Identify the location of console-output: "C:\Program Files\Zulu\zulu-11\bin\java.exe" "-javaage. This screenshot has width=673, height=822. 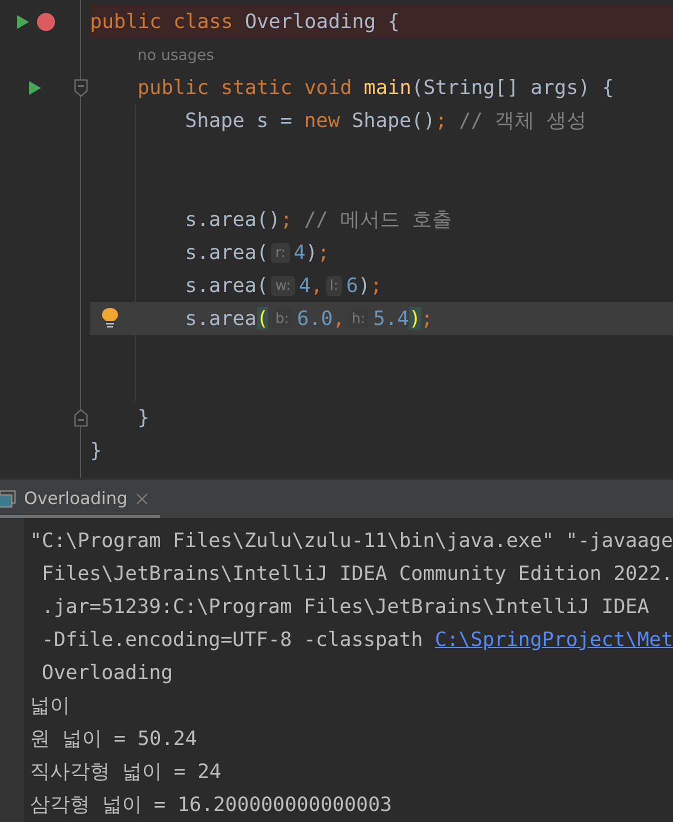
(351, 540).